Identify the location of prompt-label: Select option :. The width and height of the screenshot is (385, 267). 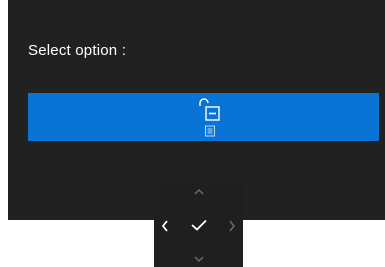
(77, 50).